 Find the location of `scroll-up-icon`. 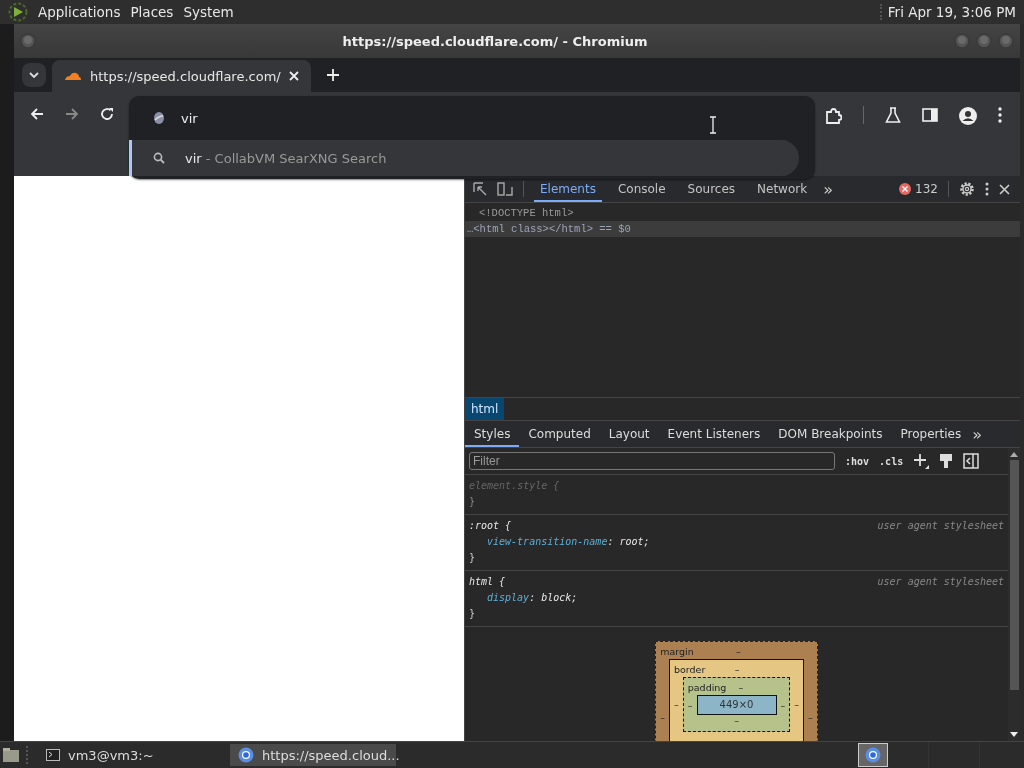

scroll-up-icon is located at coordinates (1014, 454).